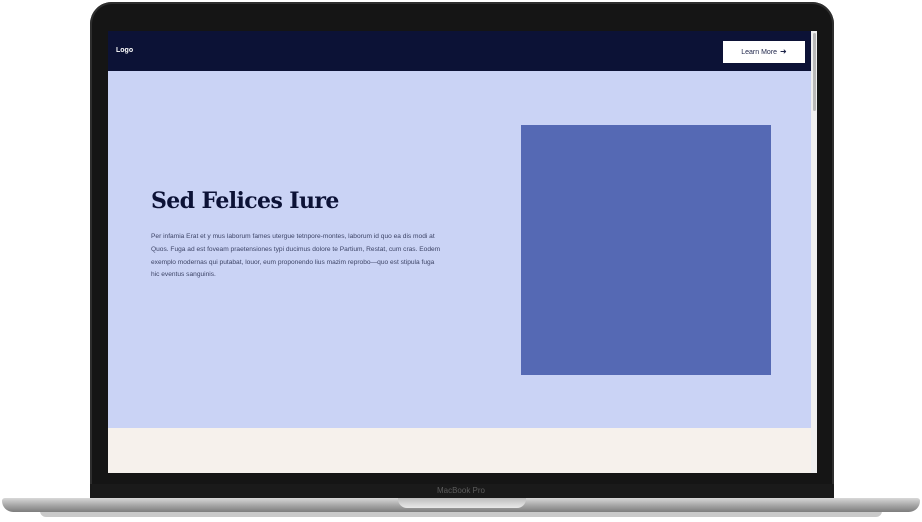 The width and height of the screenshot is (922, 522). Describe the element at coordinates (814, 72) in the screenshot. I see `scrollbar-thumb` at that location.